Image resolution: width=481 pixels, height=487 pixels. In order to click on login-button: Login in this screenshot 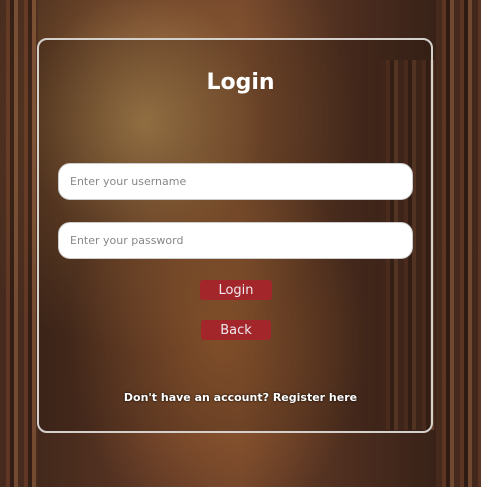, I will do `click(236, 290)`.